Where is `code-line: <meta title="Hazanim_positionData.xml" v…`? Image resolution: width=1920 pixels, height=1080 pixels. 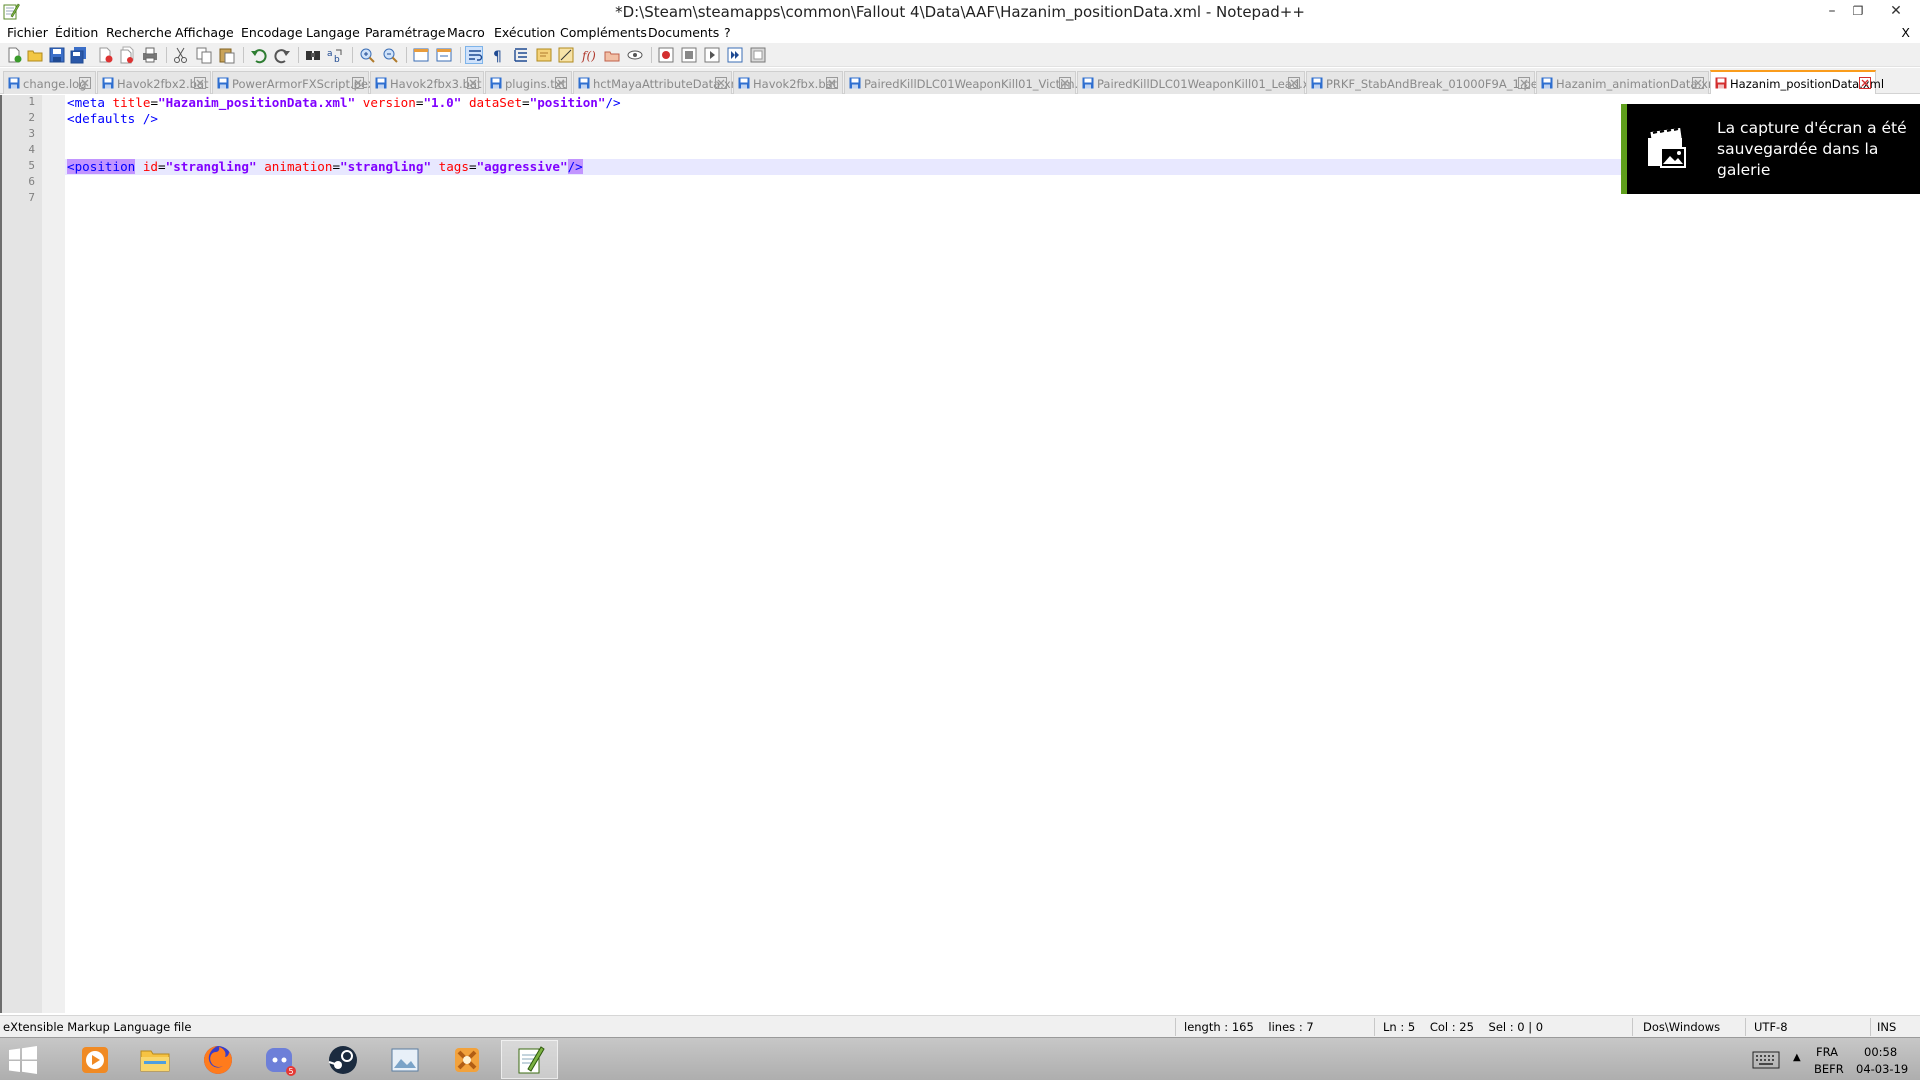 code-line: <meta title="Hazanim_positionData.xml" v… is located at coordinates (344, 103).